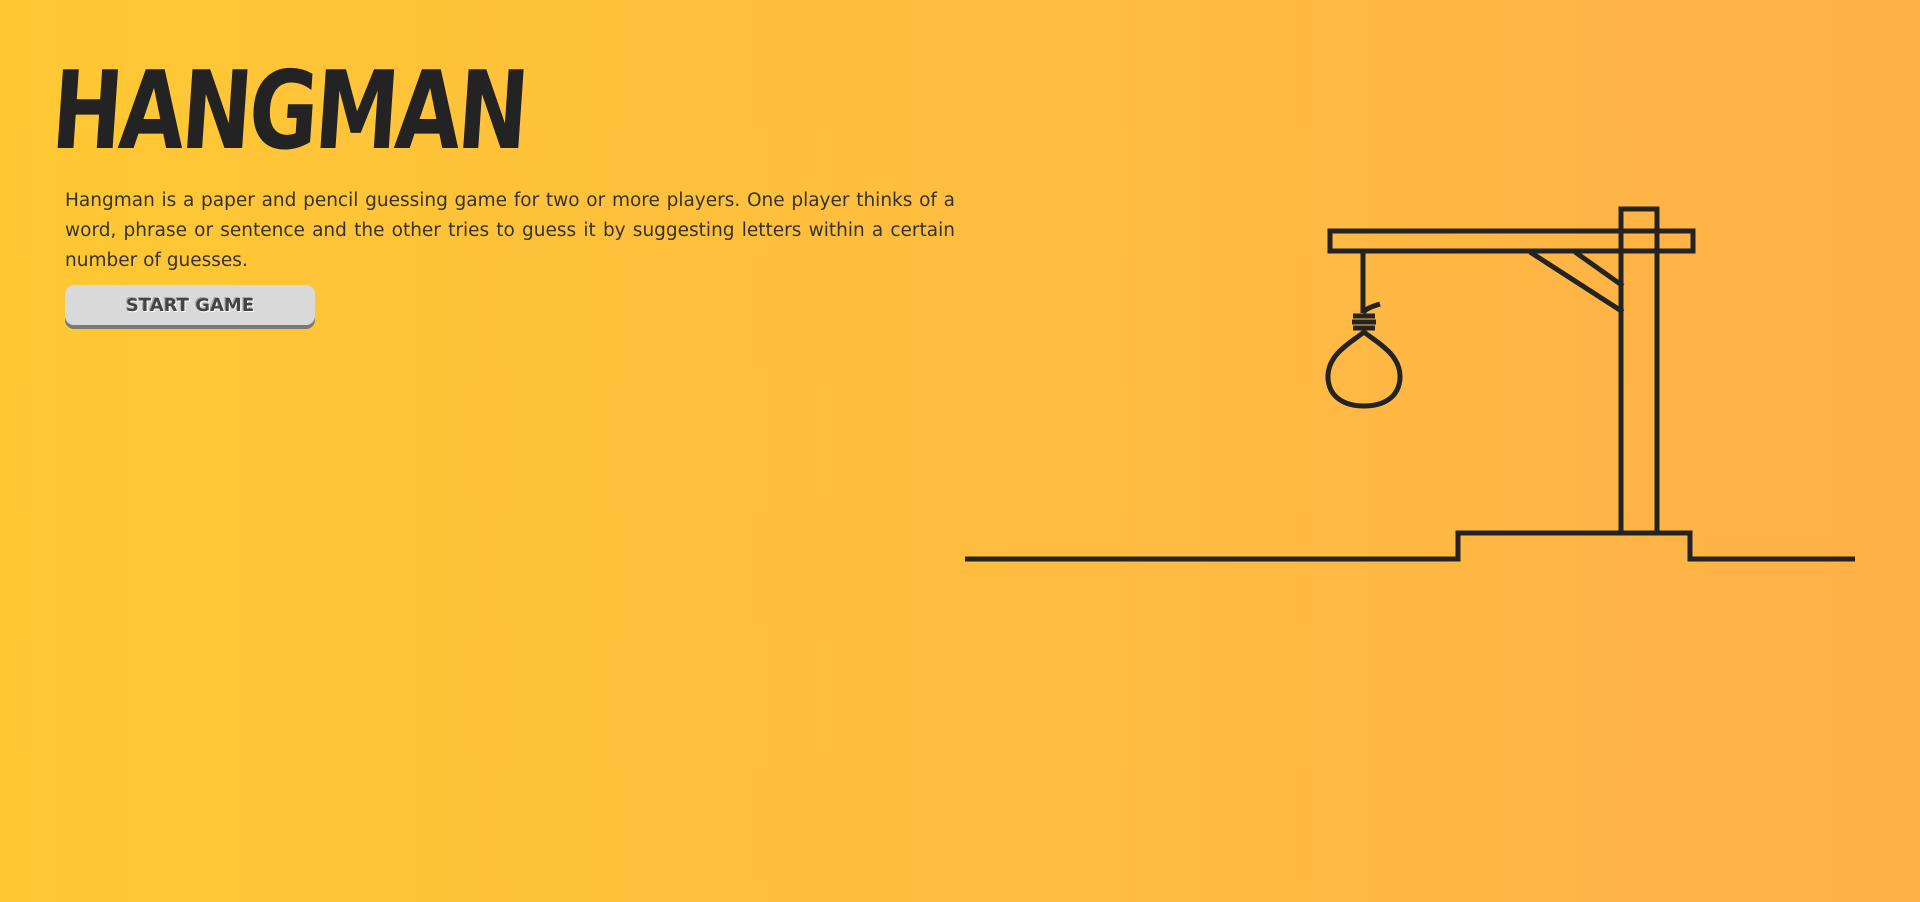 The image size is (1920, 902). I want to click on game-title: HANGMAN, so click(289, 111).